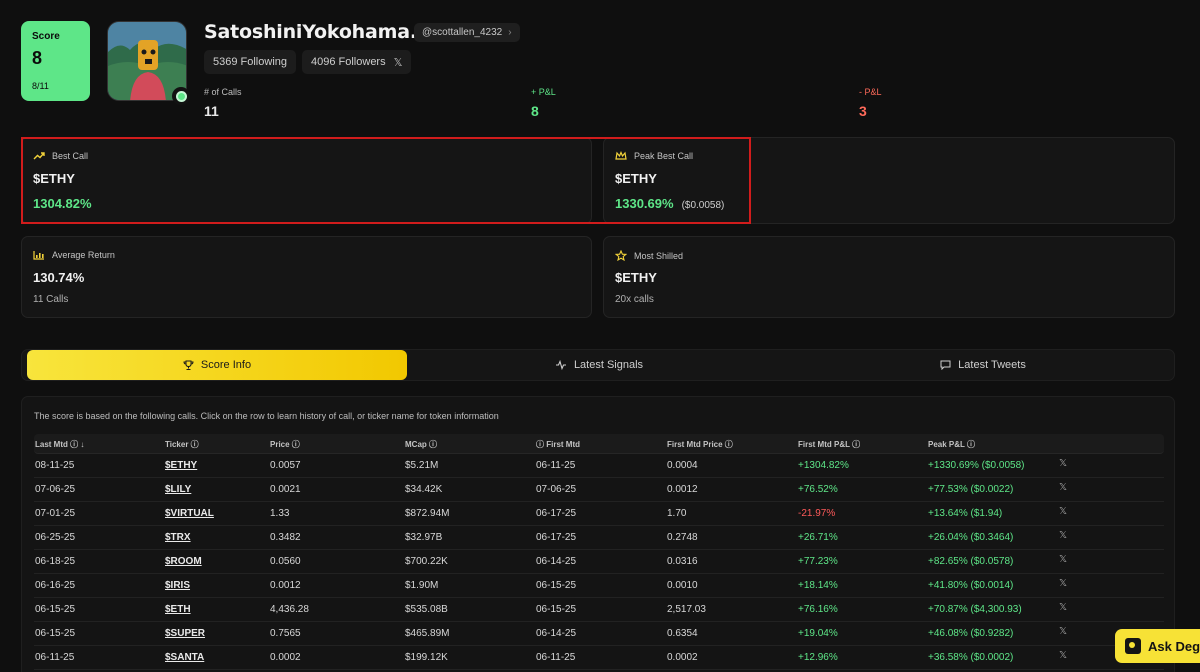 This screenshot has height=672, width=1200. Describe the element at coordinates (945, 365) in the screenshot. I see `message-icon` at that location.